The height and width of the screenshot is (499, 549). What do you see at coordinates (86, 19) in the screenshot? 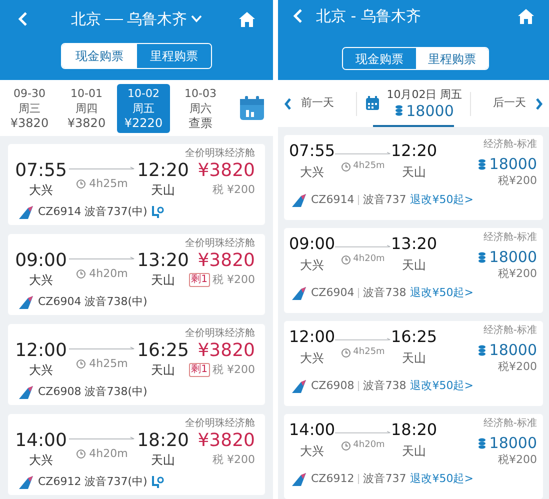
I see `route-from: 北京` at bounding box center [86, 19].